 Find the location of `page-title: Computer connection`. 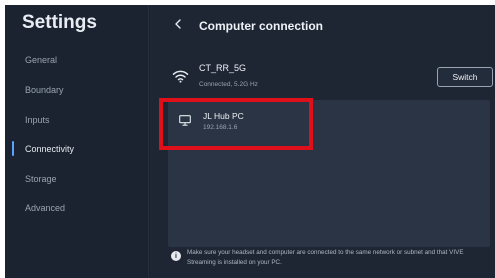

page-title: Computer connection is located at coordinates (261, 26).